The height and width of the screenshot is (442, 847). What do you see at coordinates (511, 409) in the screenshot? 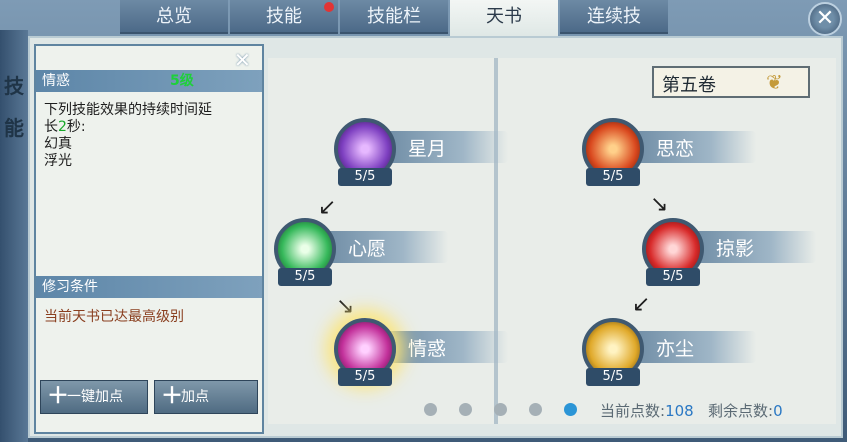
I see `page-indicator` at bounding box center [511, 409].